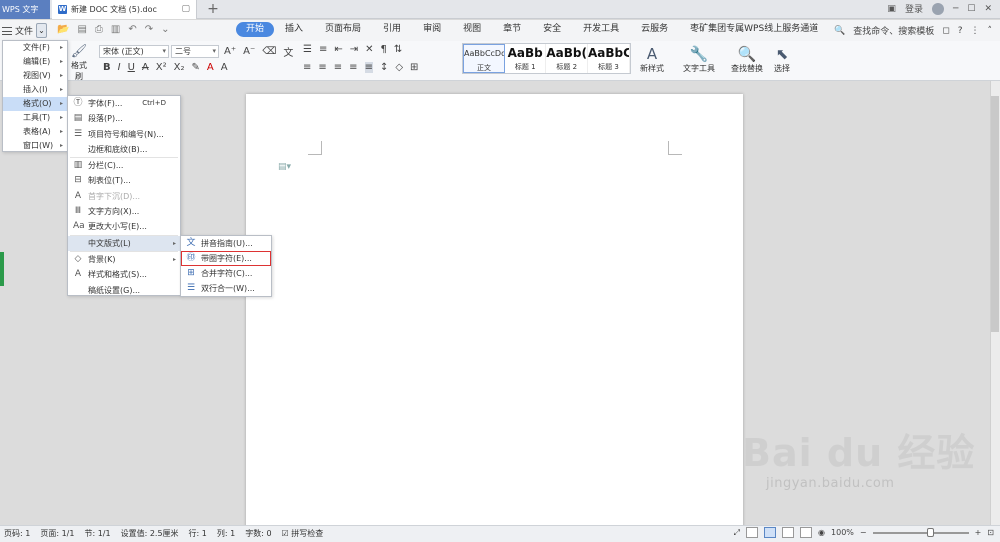 The height and width of the screenshot is (542, 1000). I want to click on view-page-button, so click(770, 532).